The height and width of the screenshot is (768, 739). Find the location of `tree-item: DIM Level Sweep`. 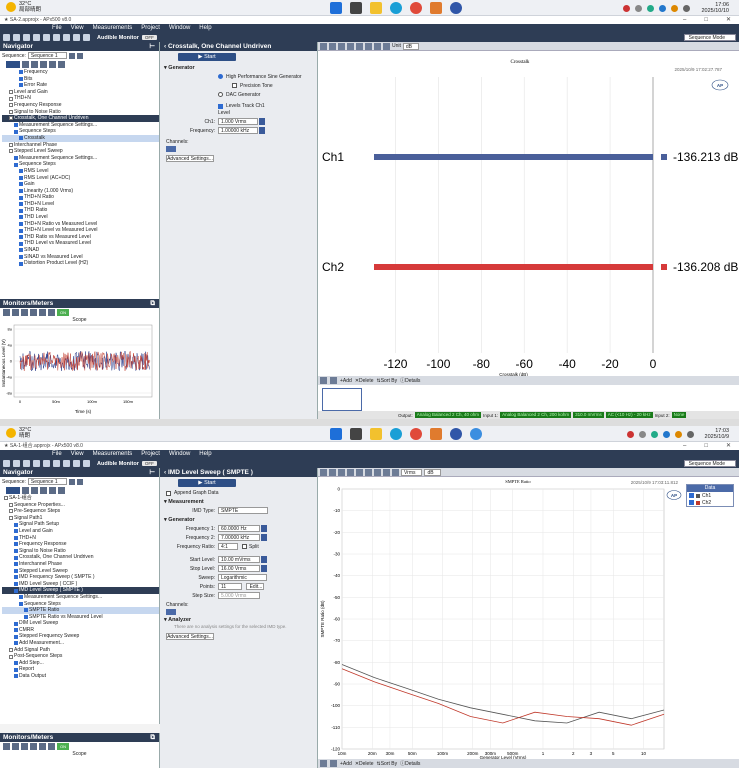

tree-item: DIM Level Sweep is located at coordinates (80, 623).